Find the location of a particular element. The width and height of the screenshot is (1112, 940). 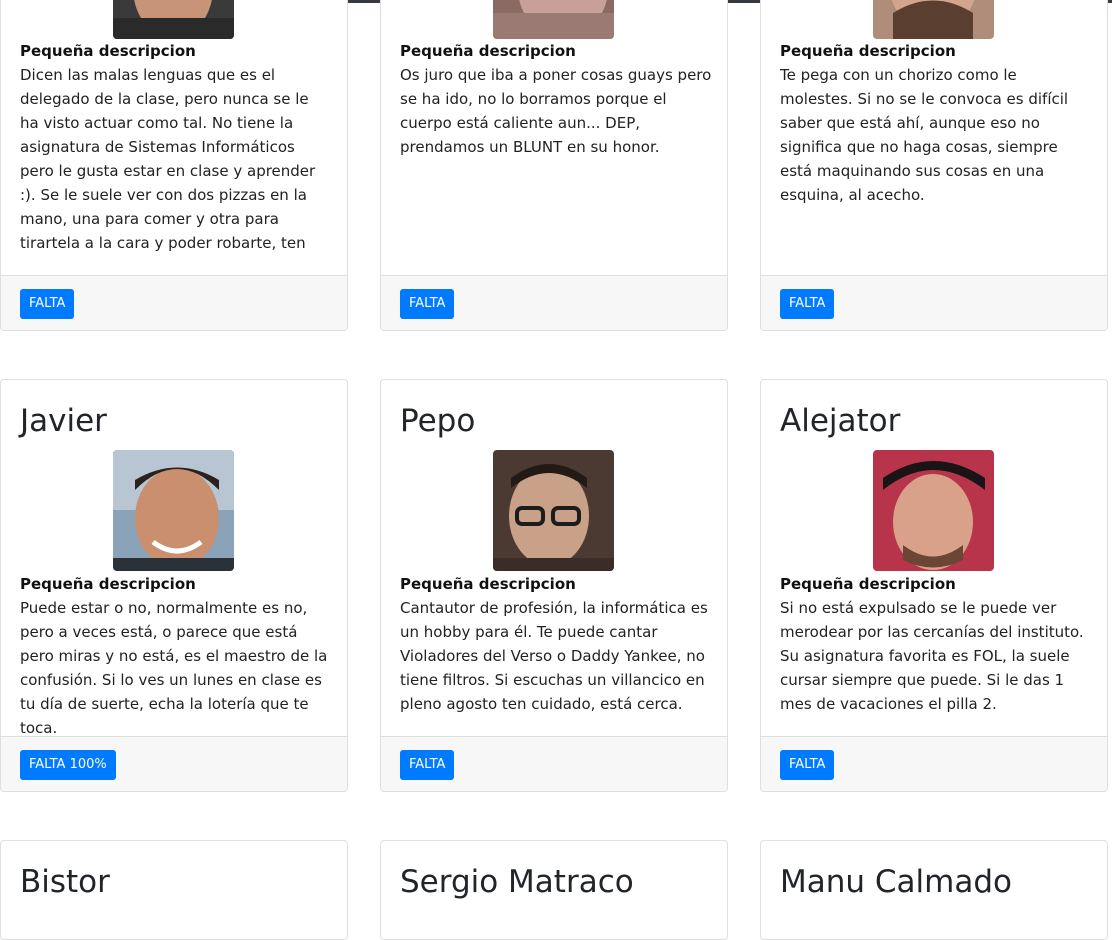

status-badge: FALTA 100% is located at coordinates (68, 765).